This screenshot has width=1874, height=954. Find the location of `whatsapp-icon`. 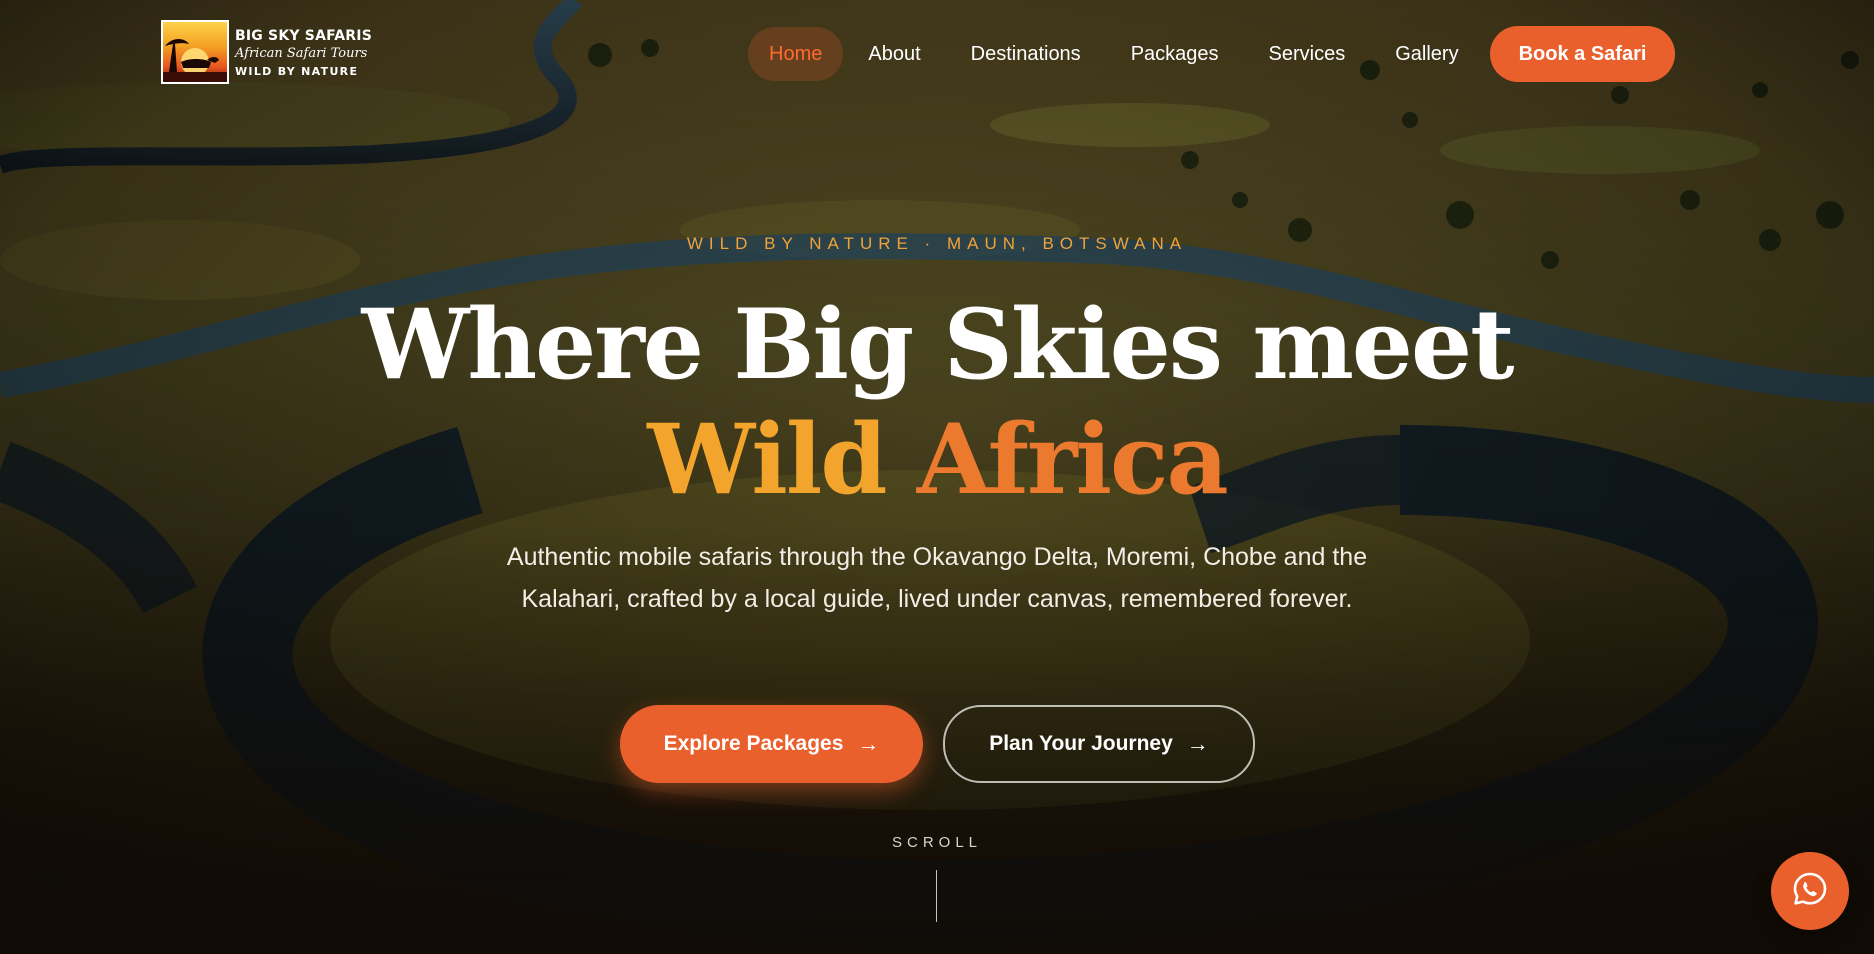

whatsapp-icon is located at coordinates (1810, 891).